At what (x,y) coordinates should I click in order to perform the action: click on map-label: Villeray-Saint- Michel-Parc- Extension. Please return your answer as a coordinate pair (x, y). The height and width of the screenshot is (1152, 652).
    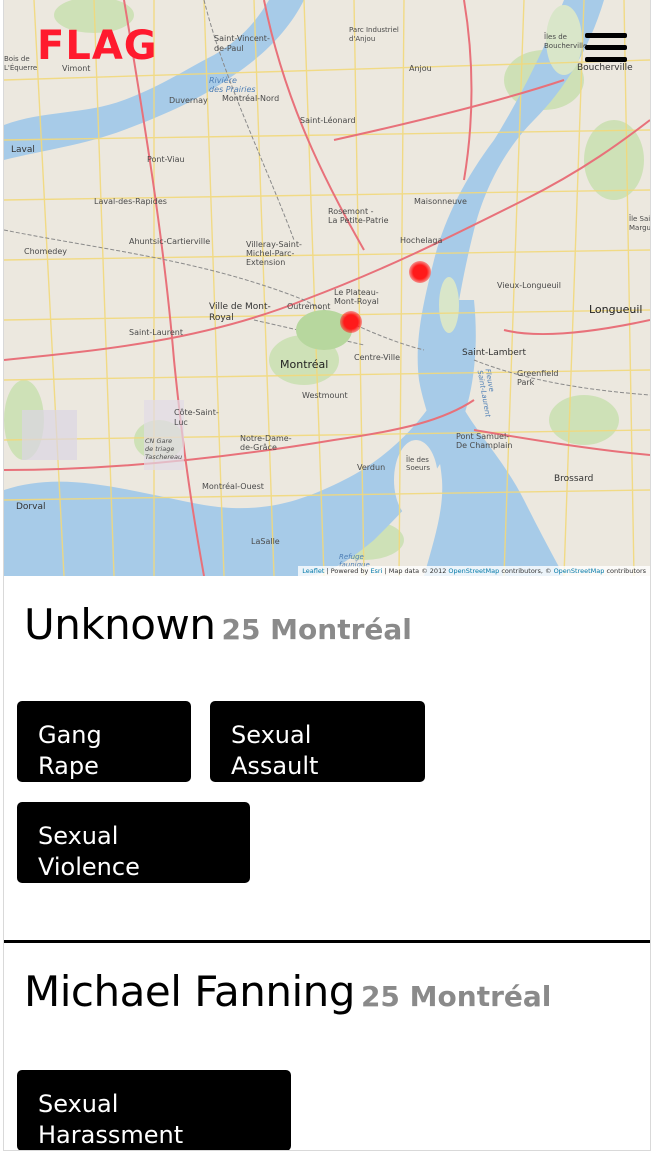
    Looking at the image, I should click on (274, 253).